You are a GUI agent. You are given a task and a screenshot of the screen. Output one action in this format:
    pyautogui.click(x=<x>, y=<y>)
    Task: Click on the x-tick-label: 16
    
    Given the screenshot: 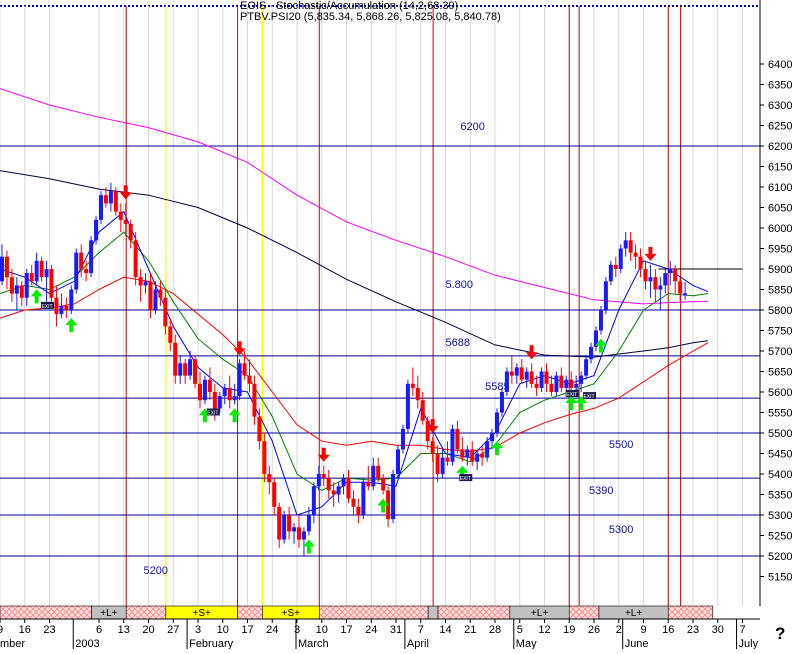 What is the action you would take?
    pyautogui.click(x=25, y=630)
    